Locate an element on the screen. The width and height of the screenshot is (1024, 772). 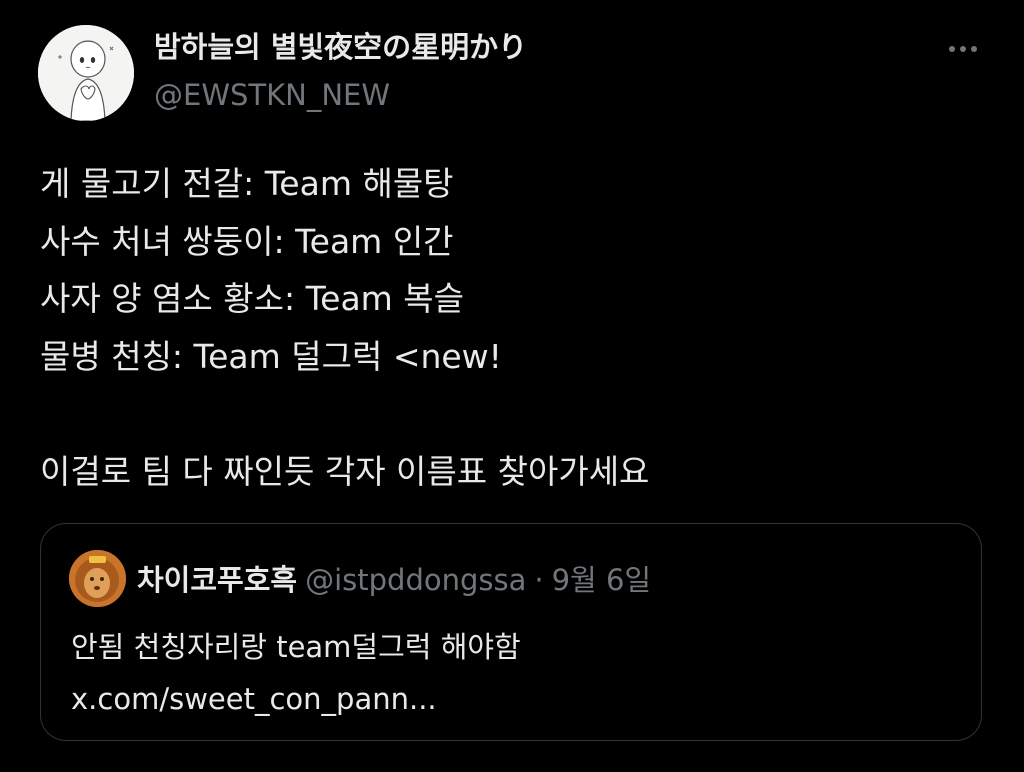
quoted-author-avatar is located at coordinates (97, 578).